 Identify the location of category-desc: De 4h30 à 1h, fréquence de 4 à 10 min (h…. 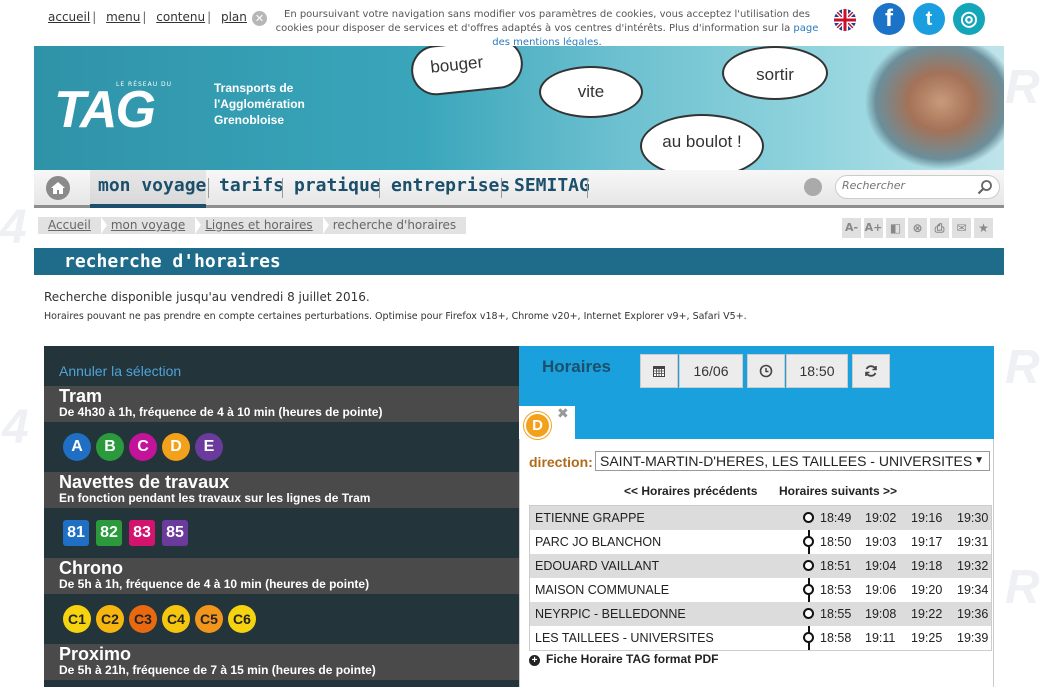
(221, 412).